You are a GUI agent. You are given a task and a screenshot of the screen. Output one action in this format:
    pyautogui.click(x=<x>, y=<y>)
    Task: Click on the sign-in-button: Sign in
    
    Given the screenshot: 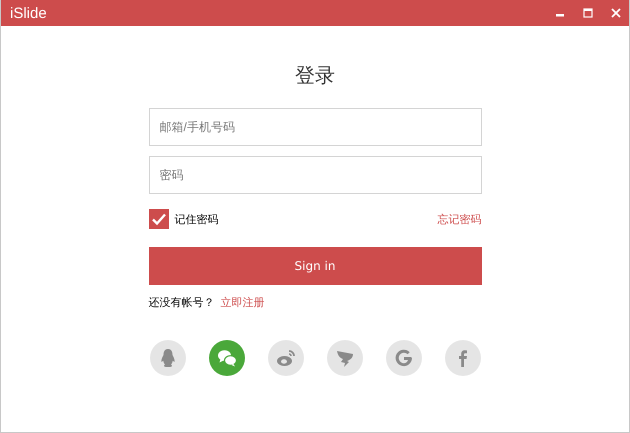 What is the action you would take?
    pyautogui.click(x=315, y=266)
    